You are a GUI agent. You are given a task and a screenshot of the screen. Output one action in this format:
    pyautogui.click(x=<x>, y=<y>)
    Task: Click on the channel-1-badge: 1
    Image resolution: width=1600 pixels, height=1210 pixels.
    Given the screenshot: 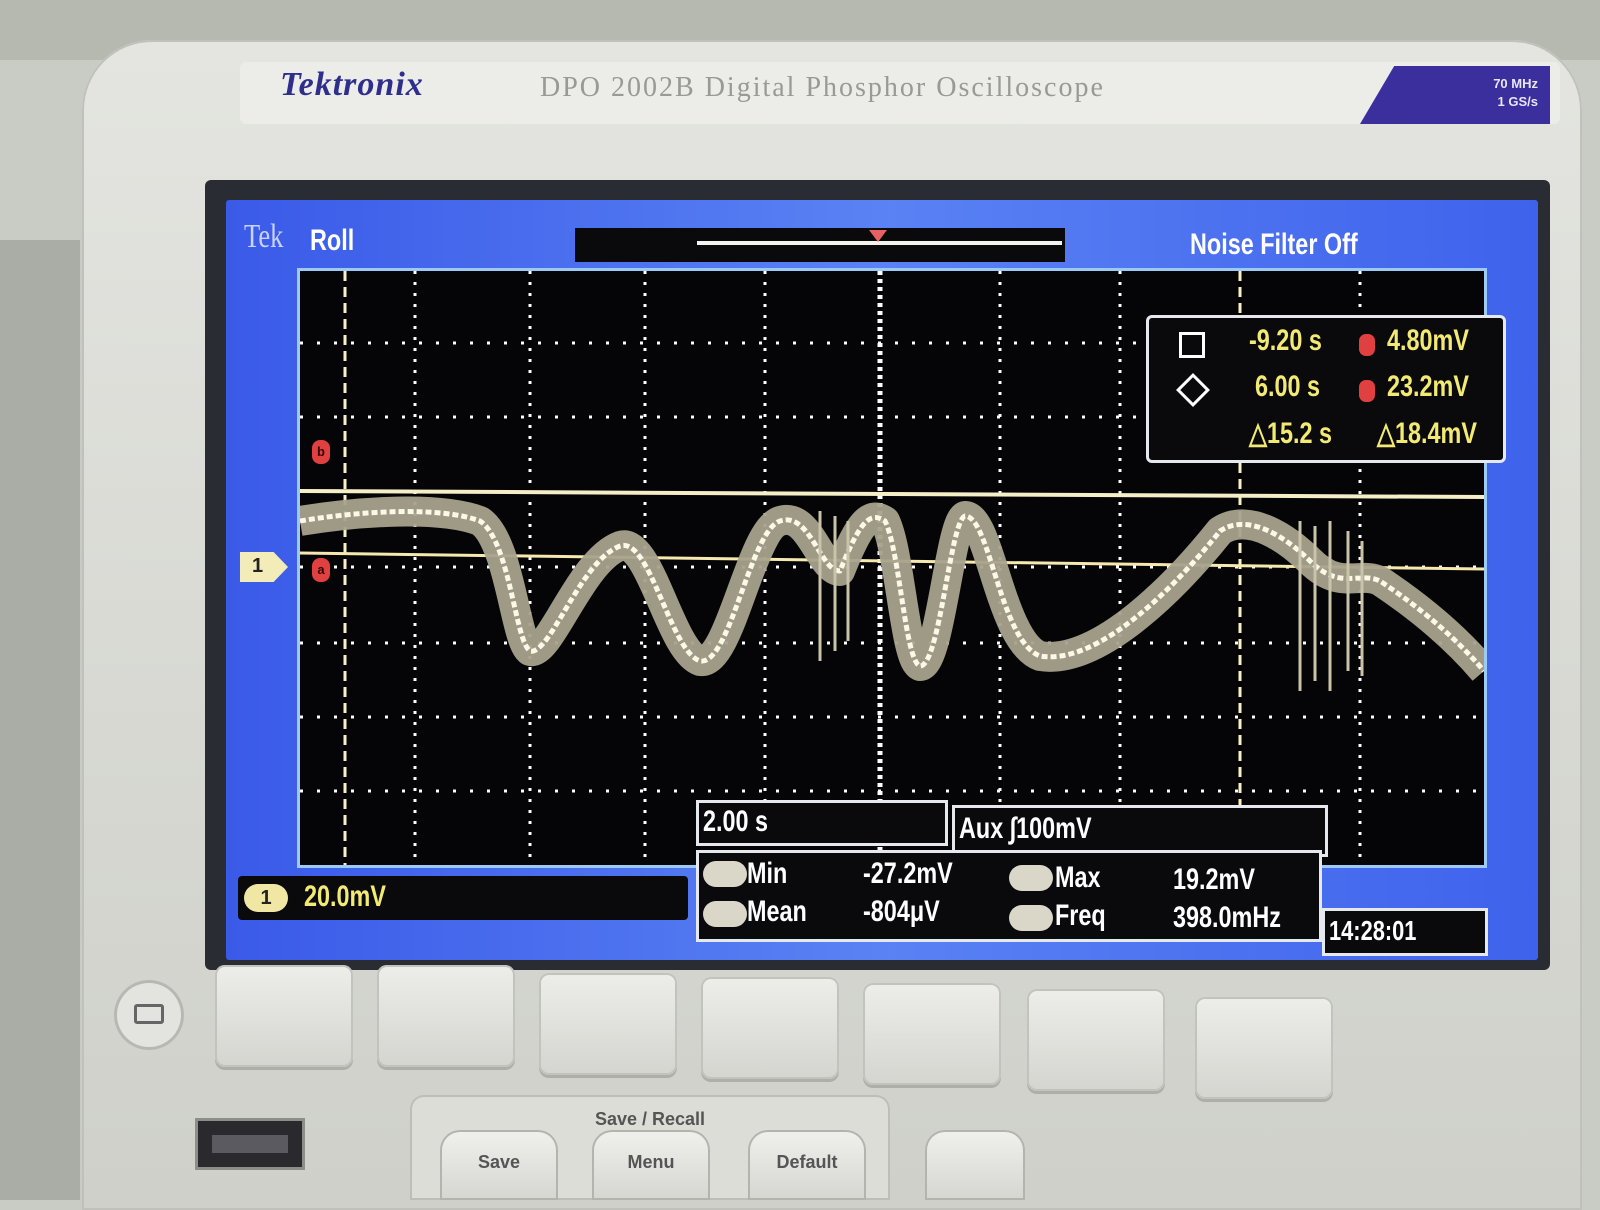 What is the action you would take?
    pyautogui.click(x=266, y=898)
    